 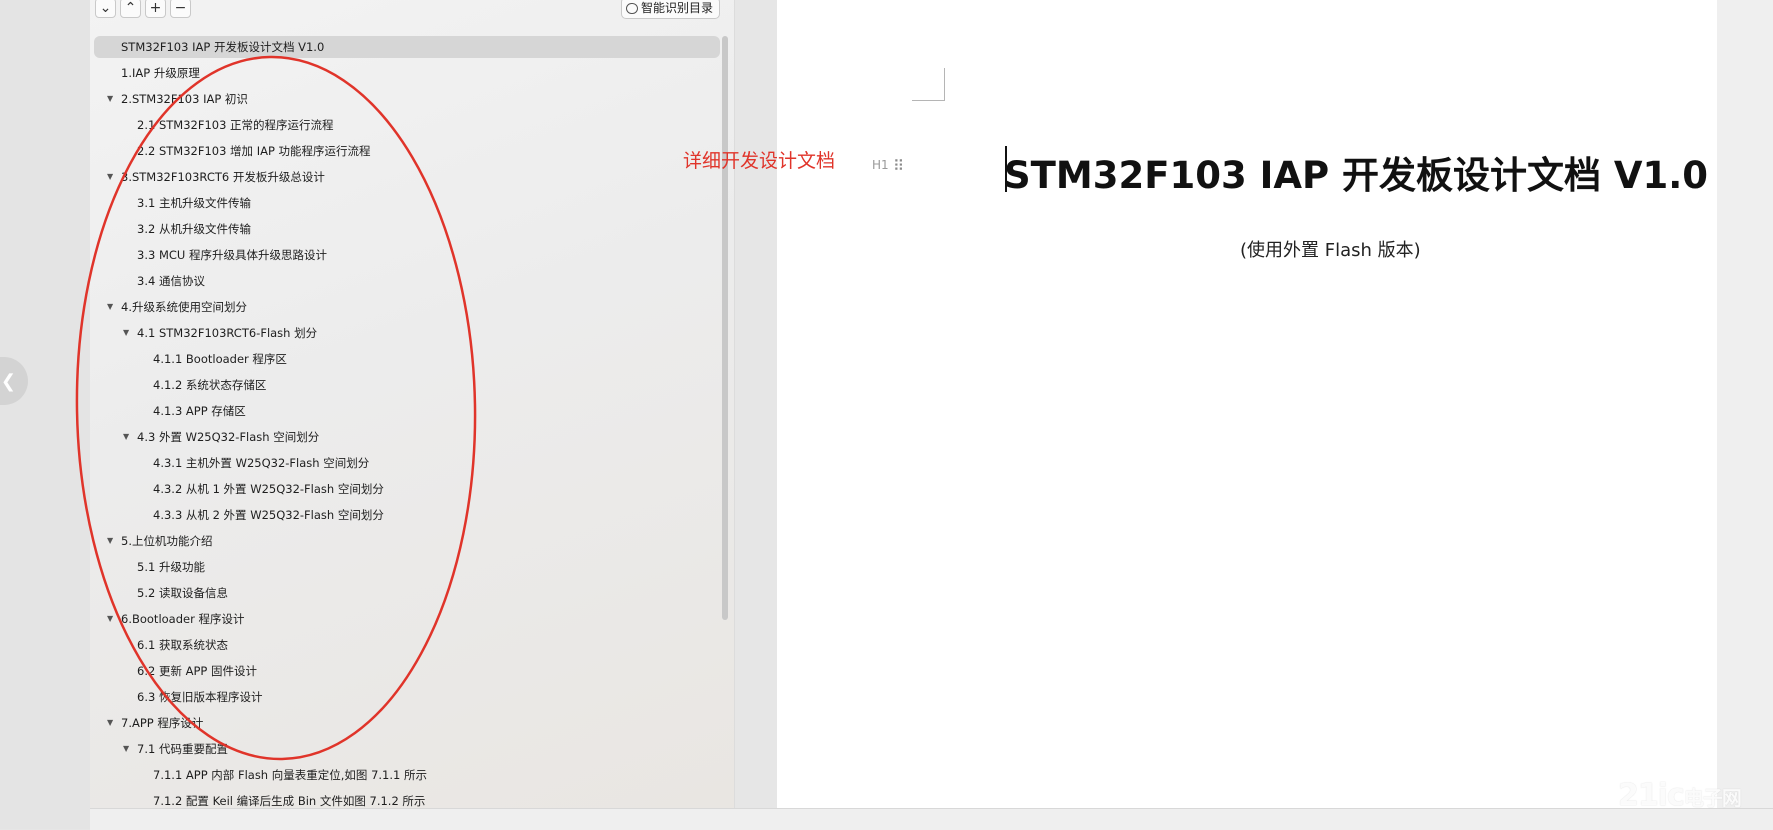 What do you see at coordinates (405, 489) in the screenshot?
I see `outline-item: 4.3.2 从机 1 外置 W25Q32-Flash 空间划分` at bounding box center [405, 489].